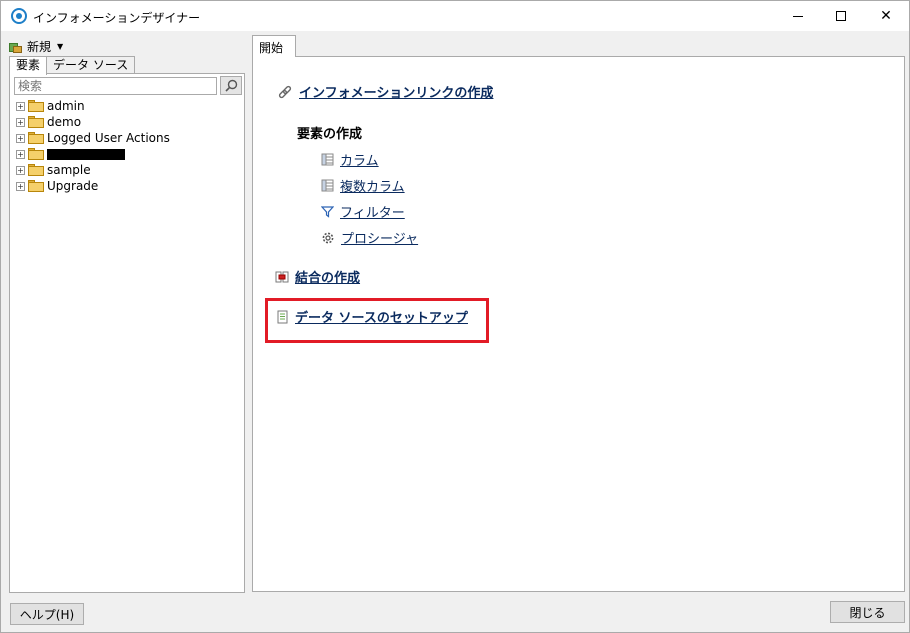 The image size is (910, 633). I want to click on close-icon: ✕, so click(886, 16).